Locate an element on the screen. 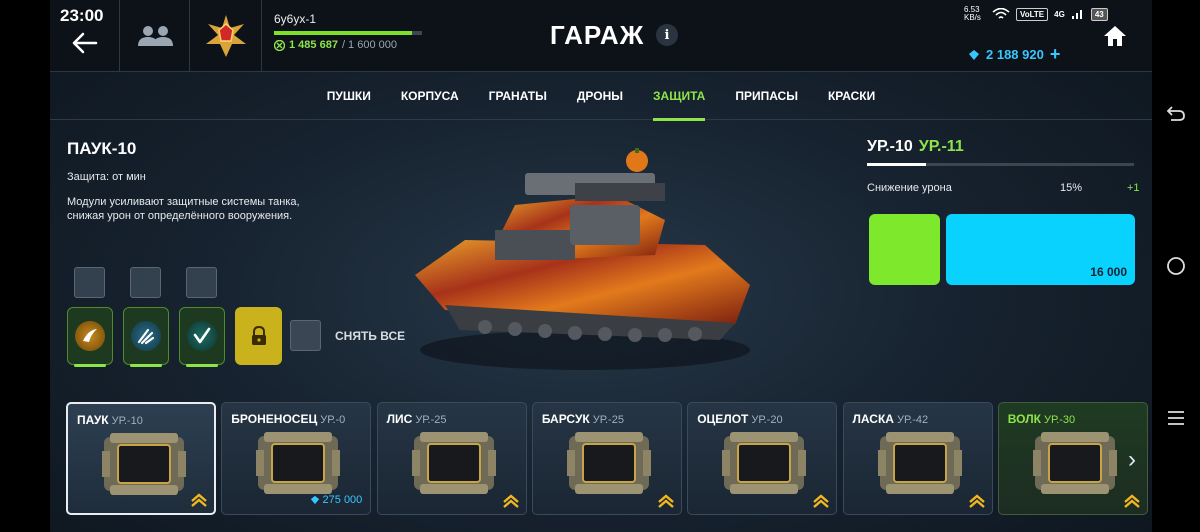 This screenshot has height=532, width=1200. card-name: ЛИС is located at coordinates (399, 419).